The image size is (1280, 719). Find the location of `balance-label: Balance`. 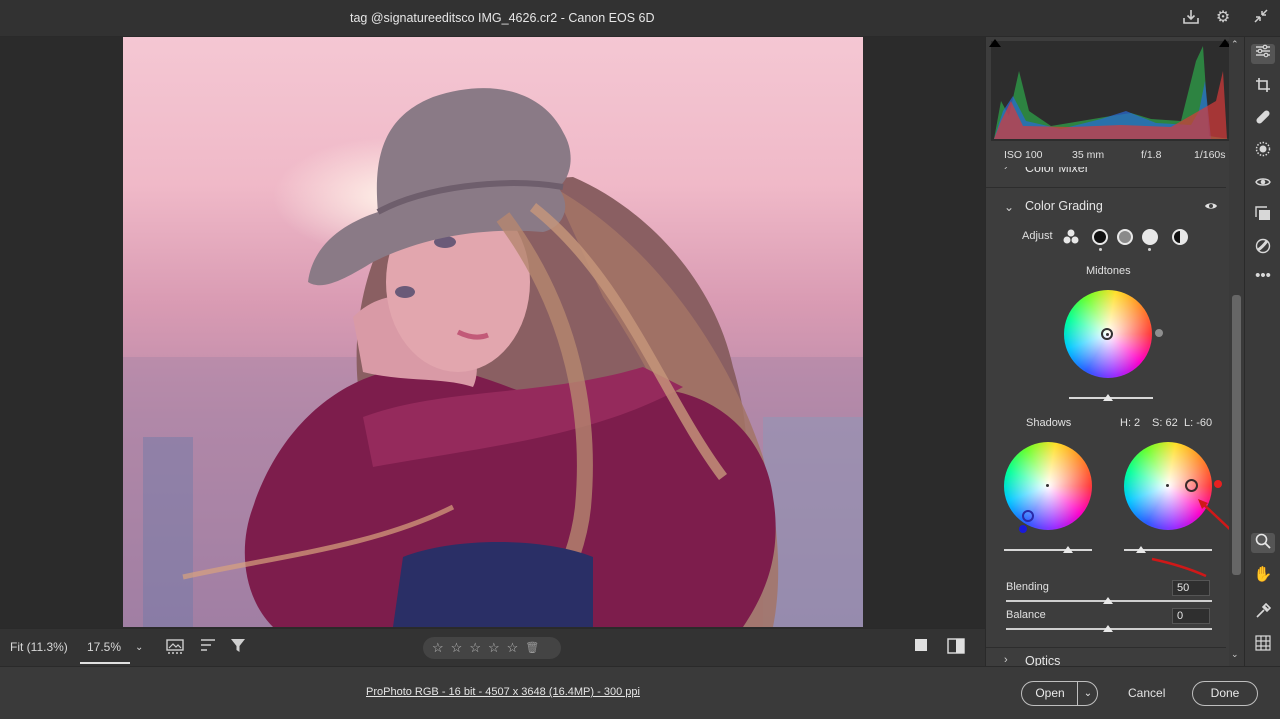

balance-label: Balance is located at coordinates (1026, 615).